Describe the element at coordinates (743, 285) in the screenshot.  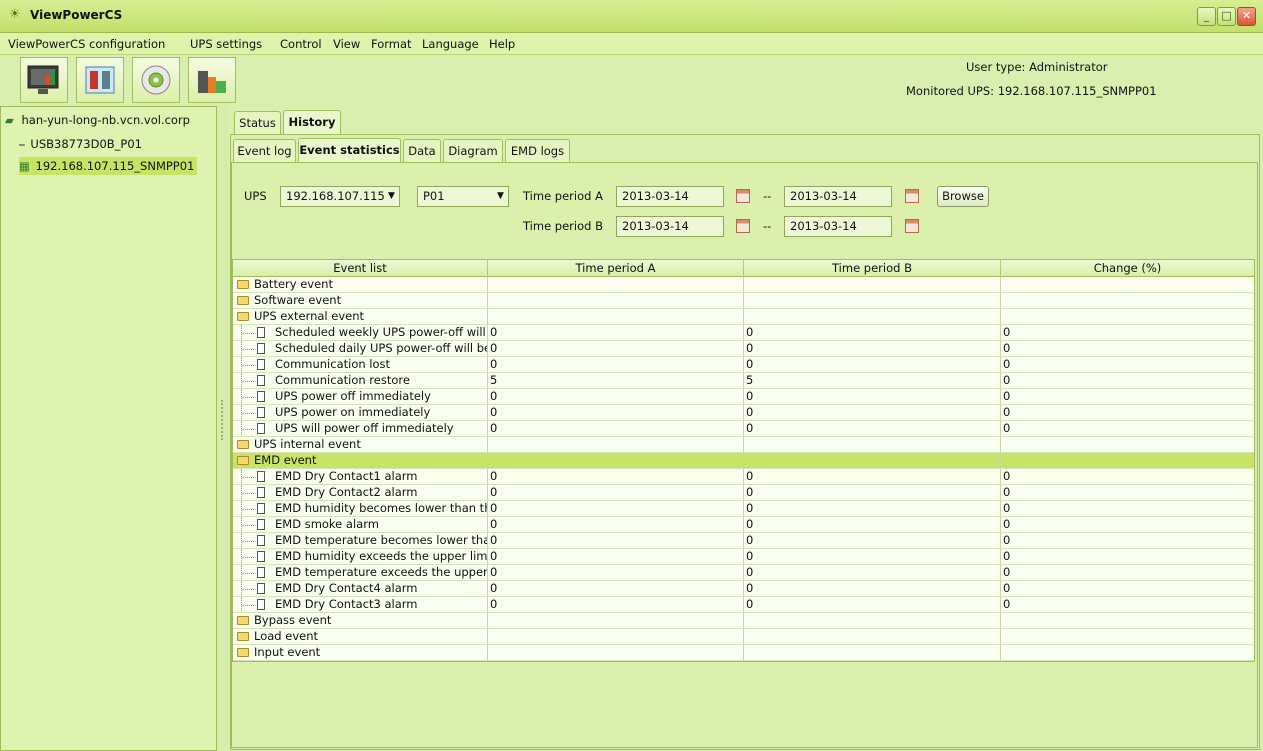
I see `table-row-group: Battery event` at that location.